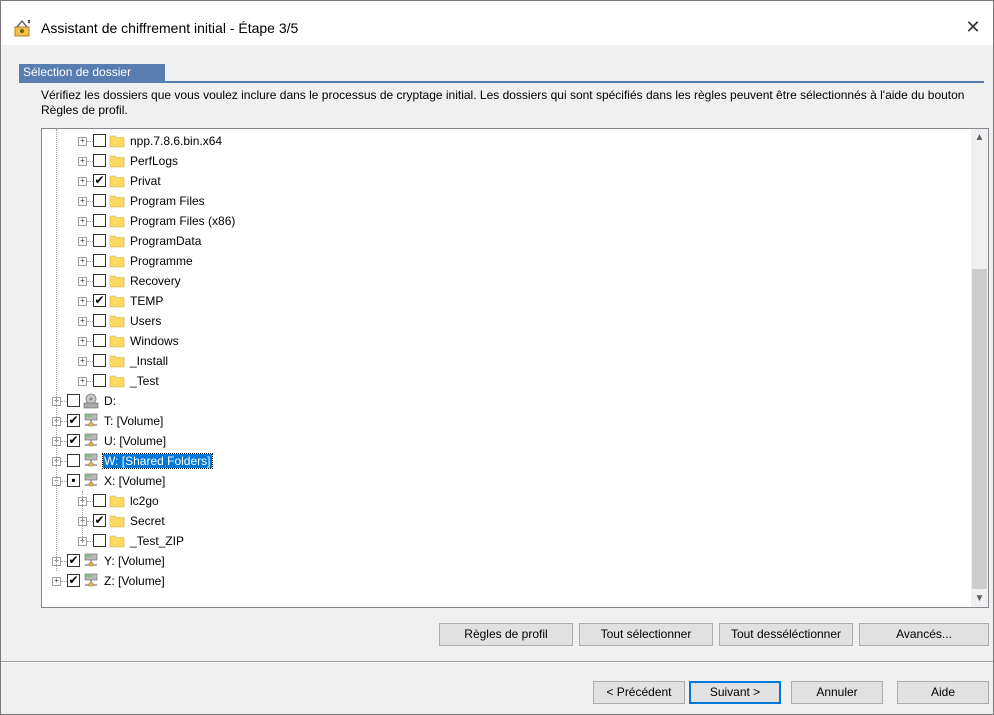 This screenshot has width=994, height=715. What do you see at coordinates (502, 341) in the screenshot?
I see `tree-row: + Windows` at bounding box center [502, 341].